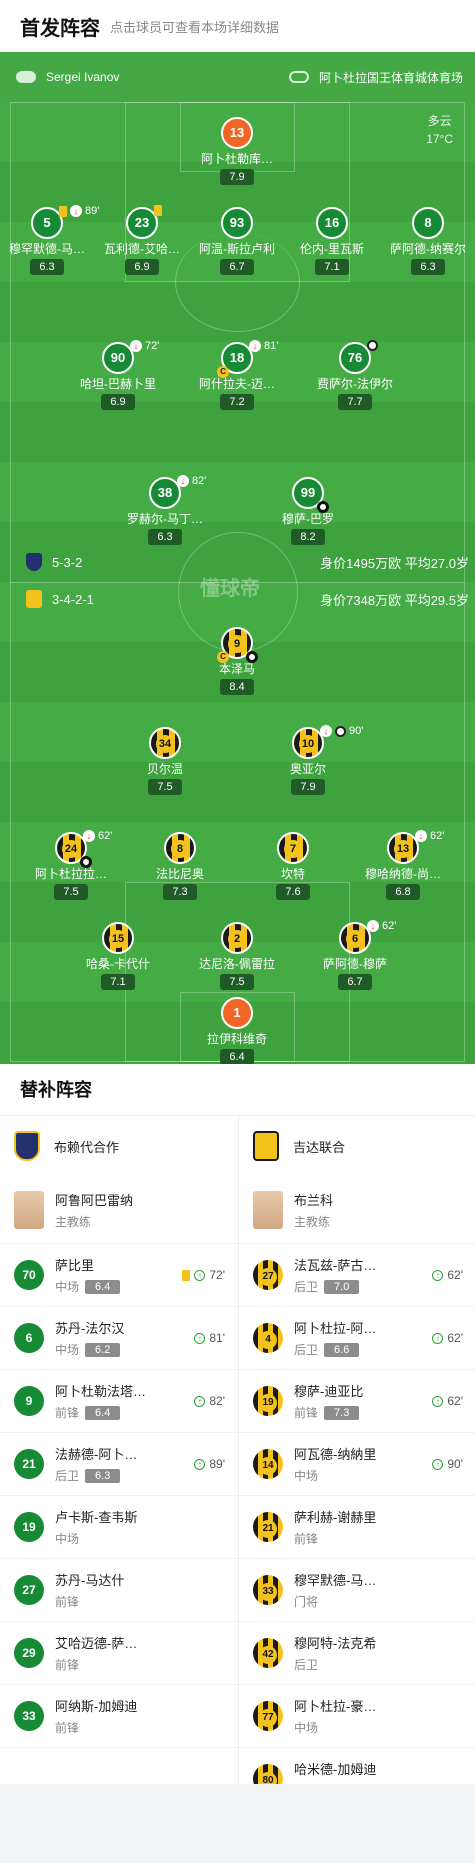 The height and width of the screenshot is (1863, 475). What do you see at coordinates (29, 1464) in the screenshot?
I see `sub-number: 21` at bounding box center [29, 1464].